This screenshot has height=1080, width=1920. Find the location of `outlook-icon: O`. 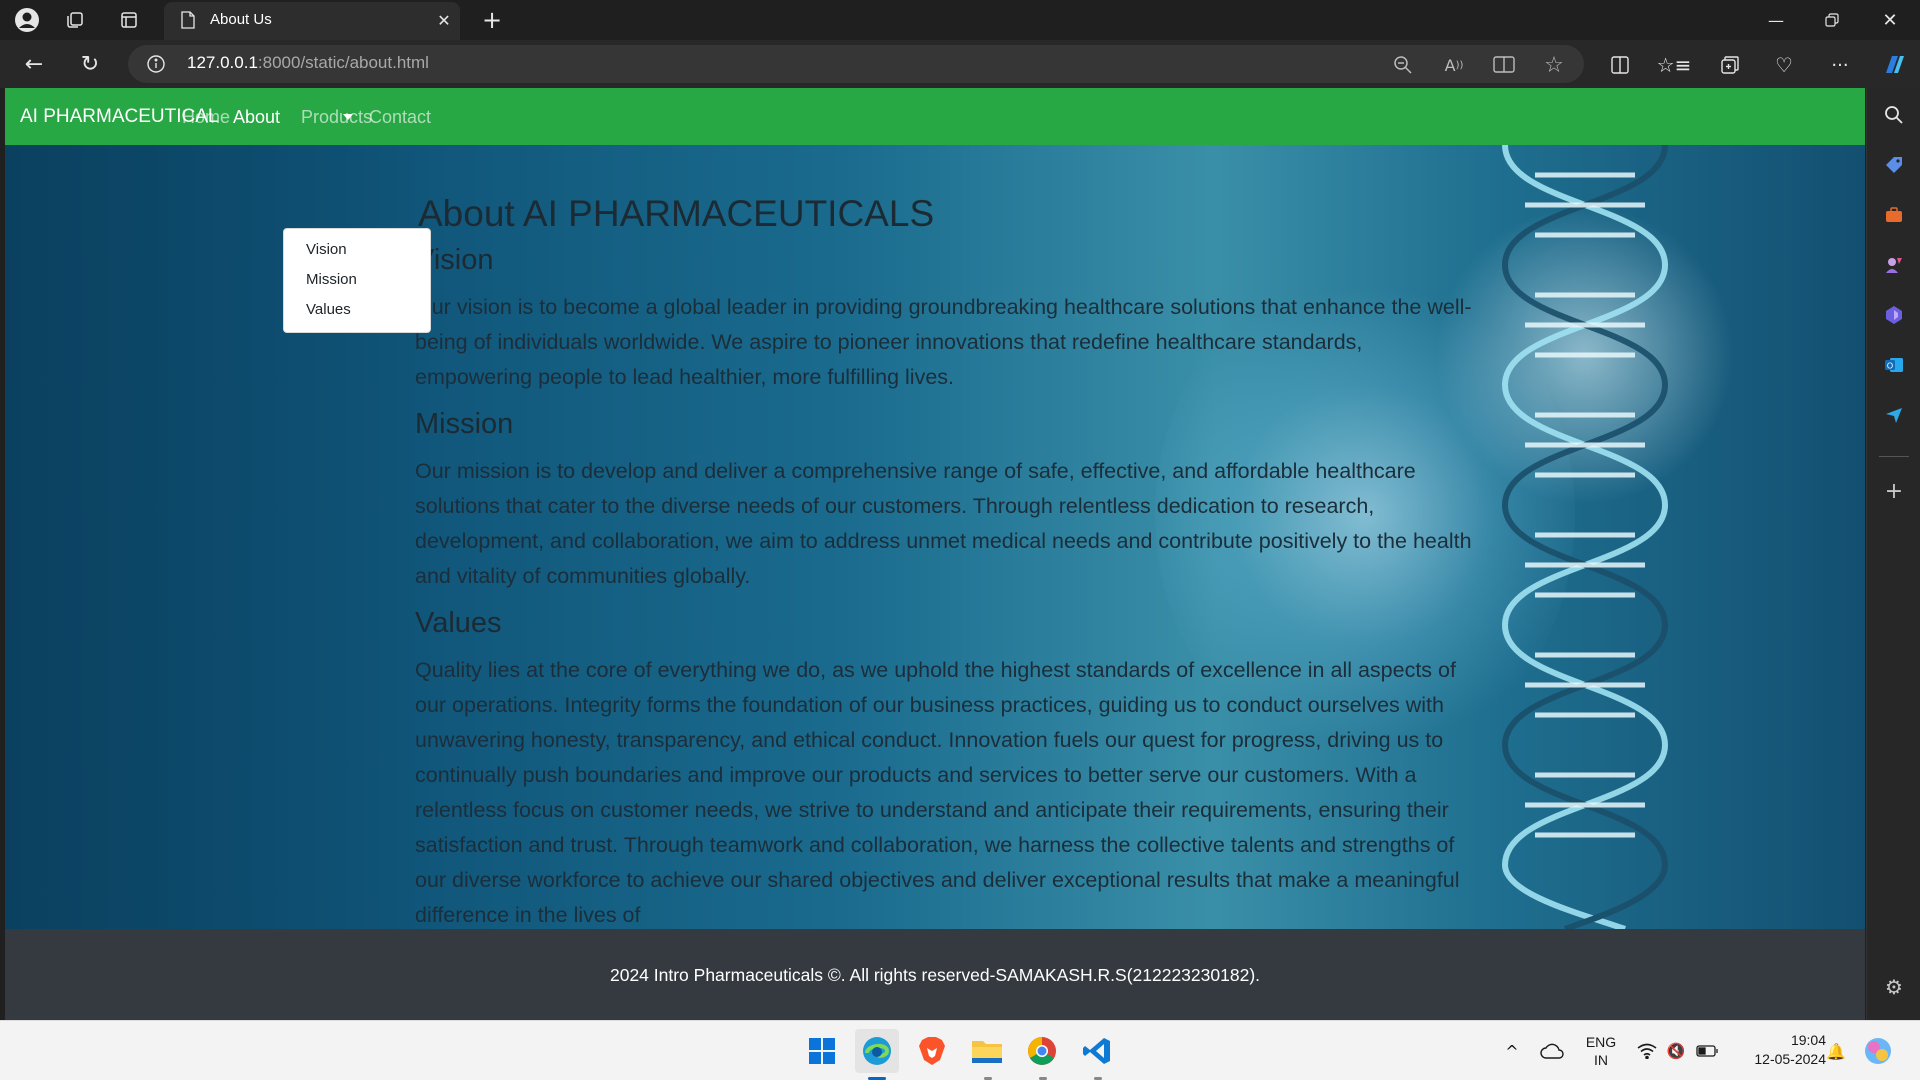

outlook-icon: O is located at coordinates (1894, 365).